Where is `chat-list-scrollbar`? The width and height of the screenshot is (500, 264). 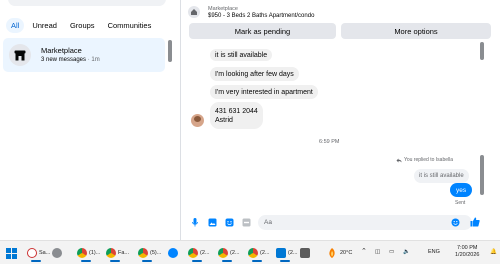
chat-list-scrollbar is located at coordinates (170, 51).